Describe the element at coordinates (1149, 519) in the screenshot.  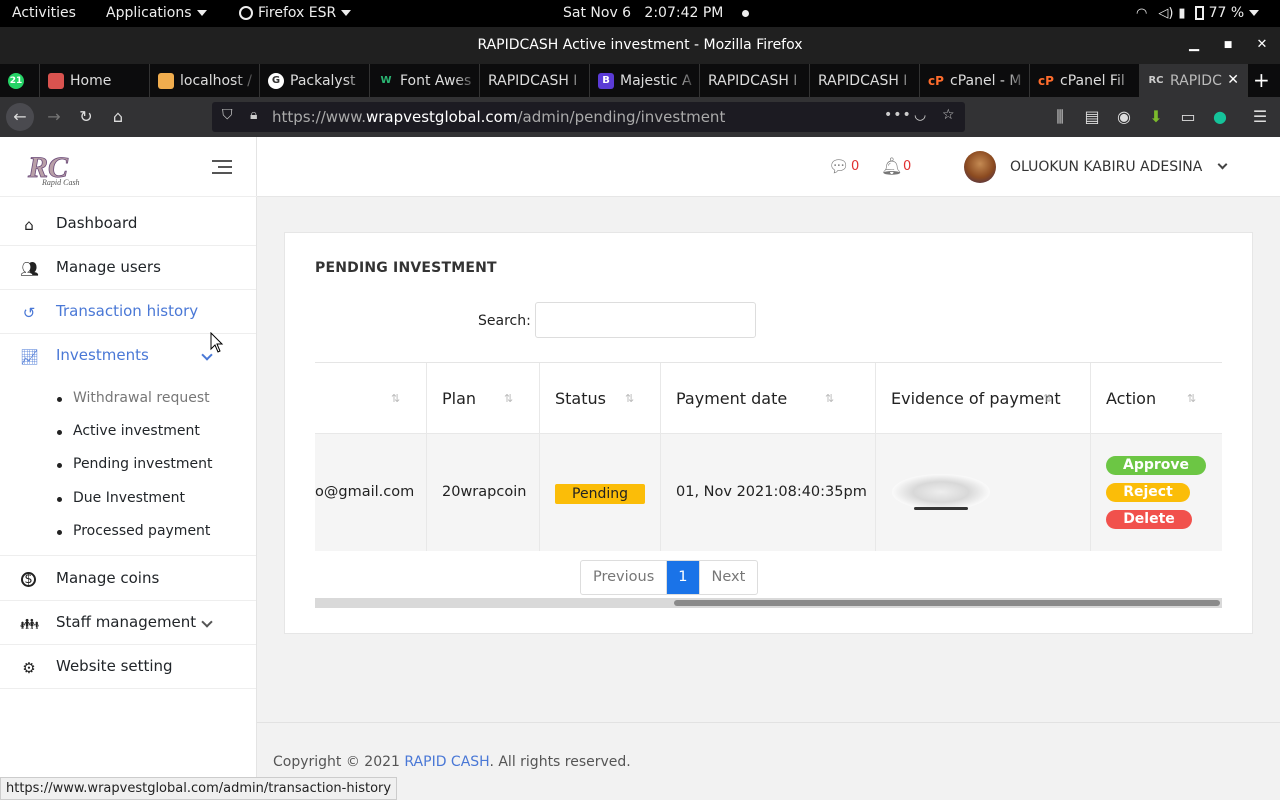
I see `delete-button: Delete` at that location.